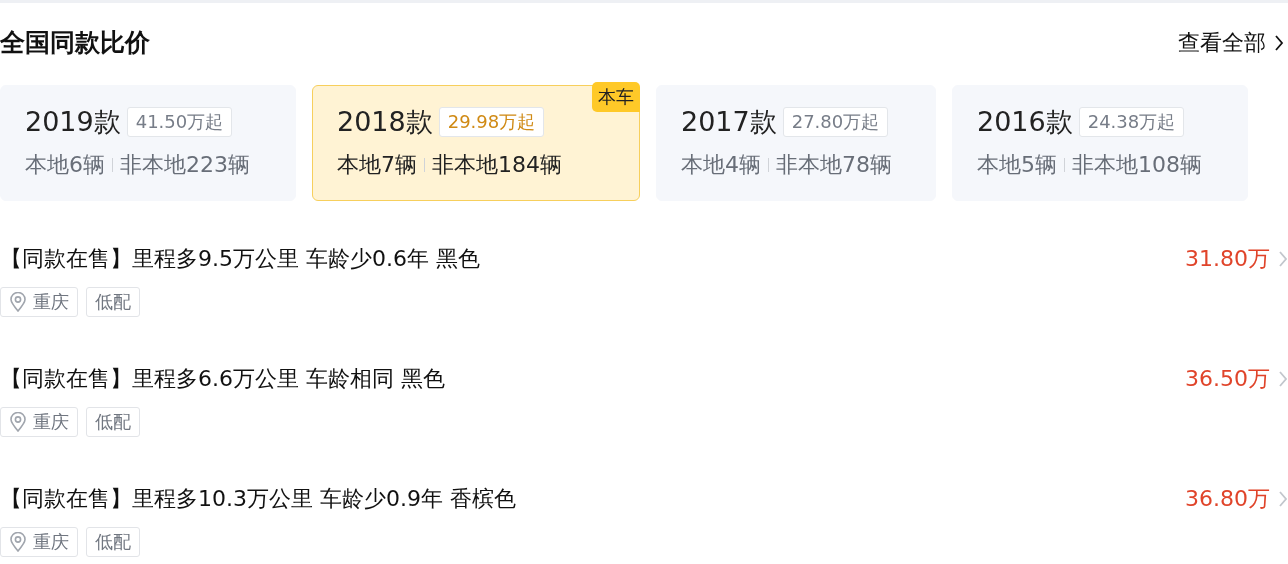  What do you see at coordinates (1236, 259) in the screenshot?
I see `listing-price: 31.80万` at bounding box center [1236, 259].